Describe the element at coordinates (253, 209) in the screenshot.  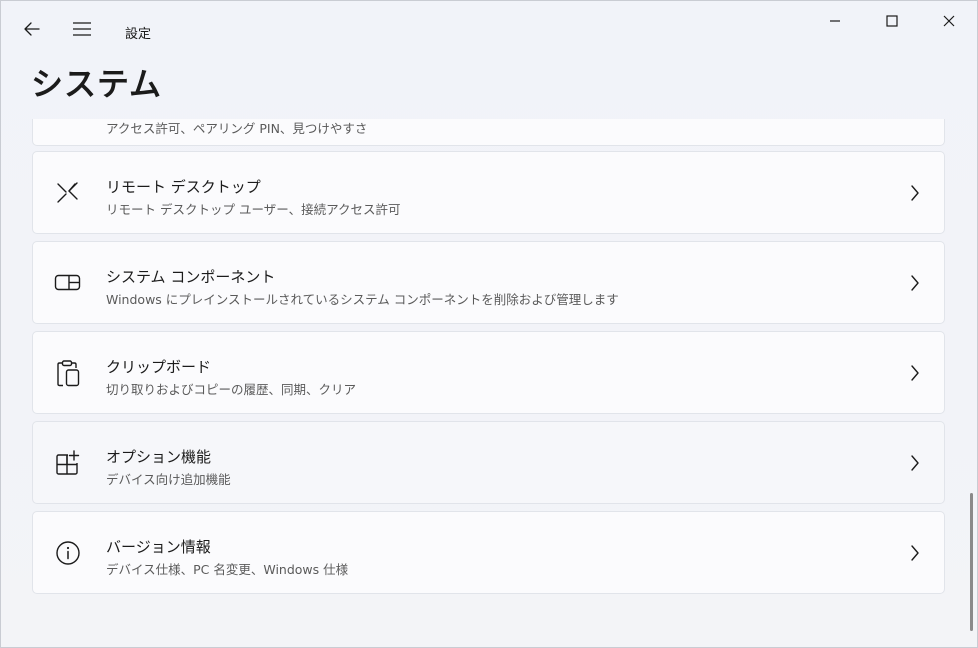
I see `list-item-subtitle: リモート デスクトップ ユーザー、接続アクセス許可` at that location.